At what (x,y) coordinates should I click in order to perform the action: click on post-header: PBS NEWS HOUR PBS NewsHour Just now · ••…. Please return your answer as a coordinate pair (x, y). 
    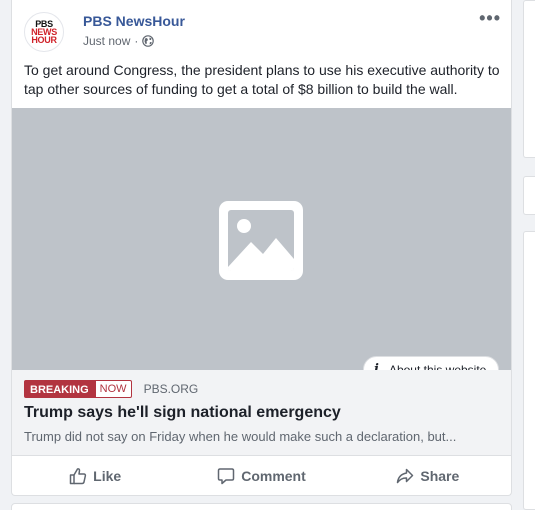
    Looking at the image, I should click on (262, 30).